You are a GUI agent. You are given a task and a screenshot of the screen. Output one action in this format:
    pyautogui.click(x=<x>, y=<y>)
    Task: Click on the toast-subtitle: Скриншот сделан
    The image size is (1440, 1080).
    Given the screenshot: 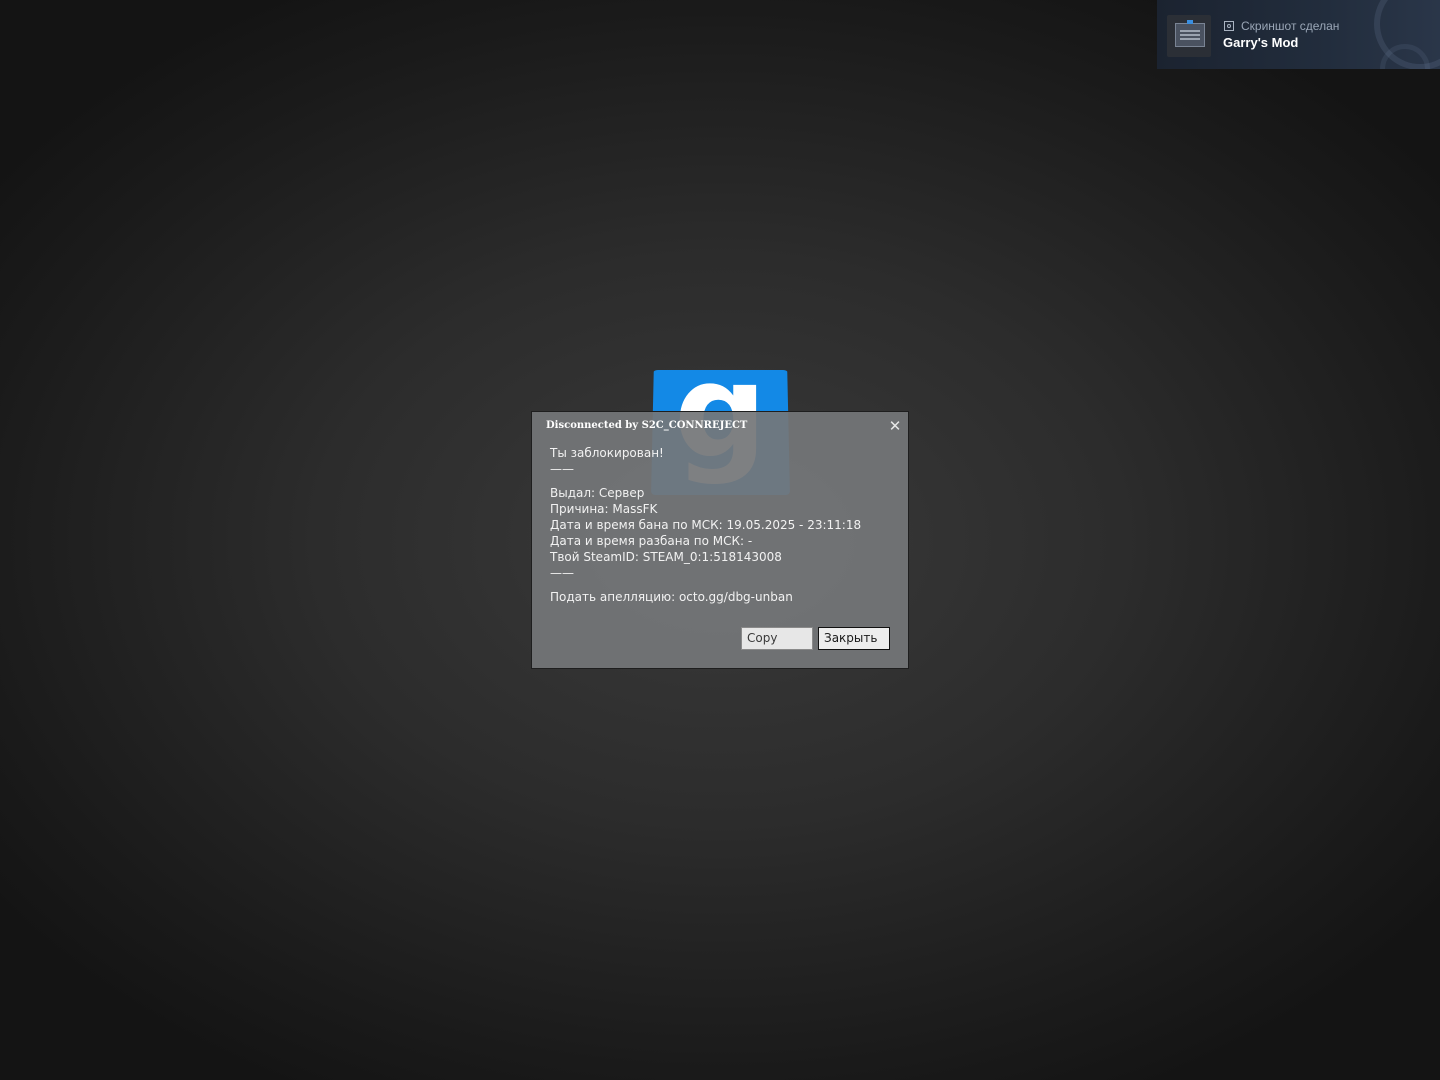 What is the action you would take?
    pyautogui.click(x=1290, y=26)
    